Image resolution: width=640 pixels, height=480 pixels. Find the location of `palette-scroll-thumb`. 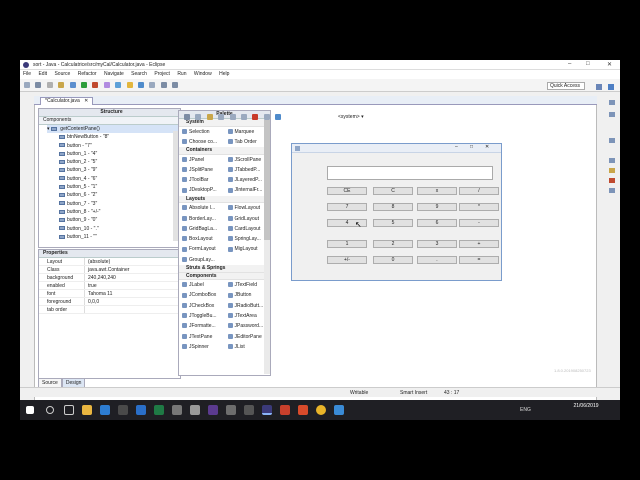

palette-scroll-thumb is located at coordinates (267, 180).